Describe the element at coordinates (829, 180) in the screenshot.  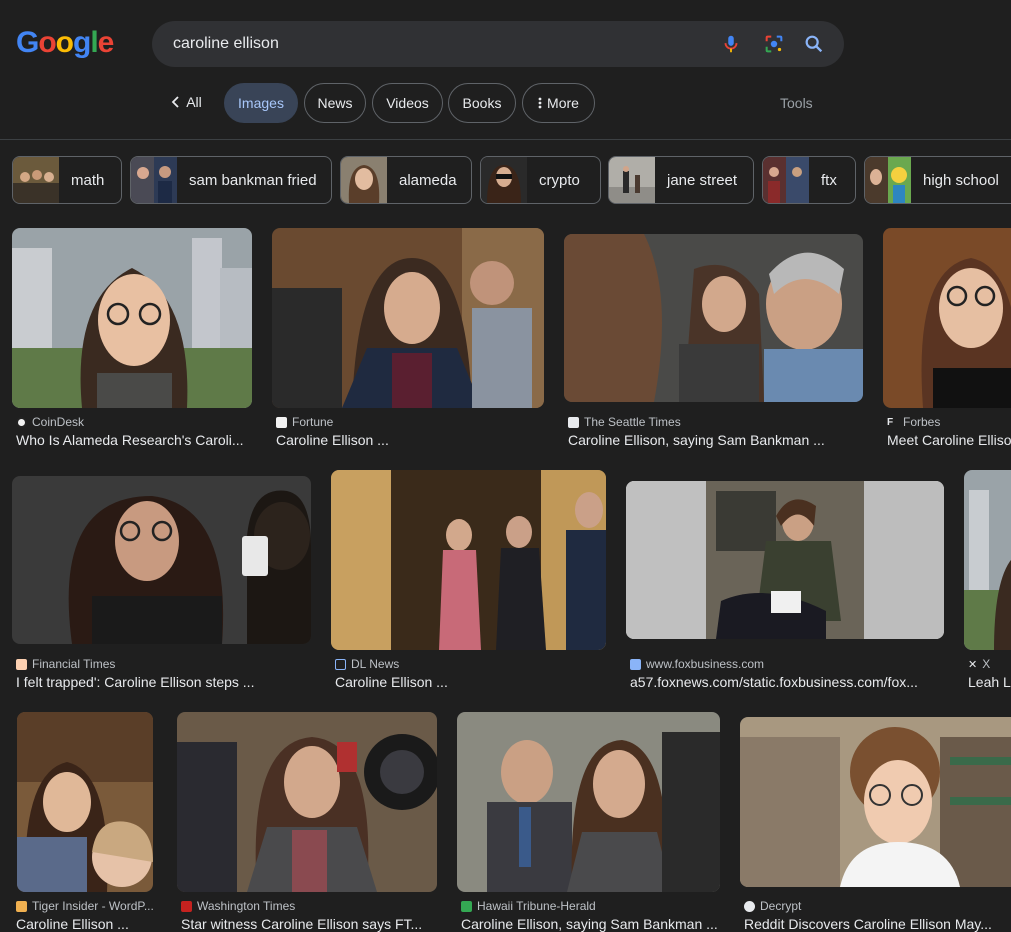
I see `chip-label: ftx` at that location.